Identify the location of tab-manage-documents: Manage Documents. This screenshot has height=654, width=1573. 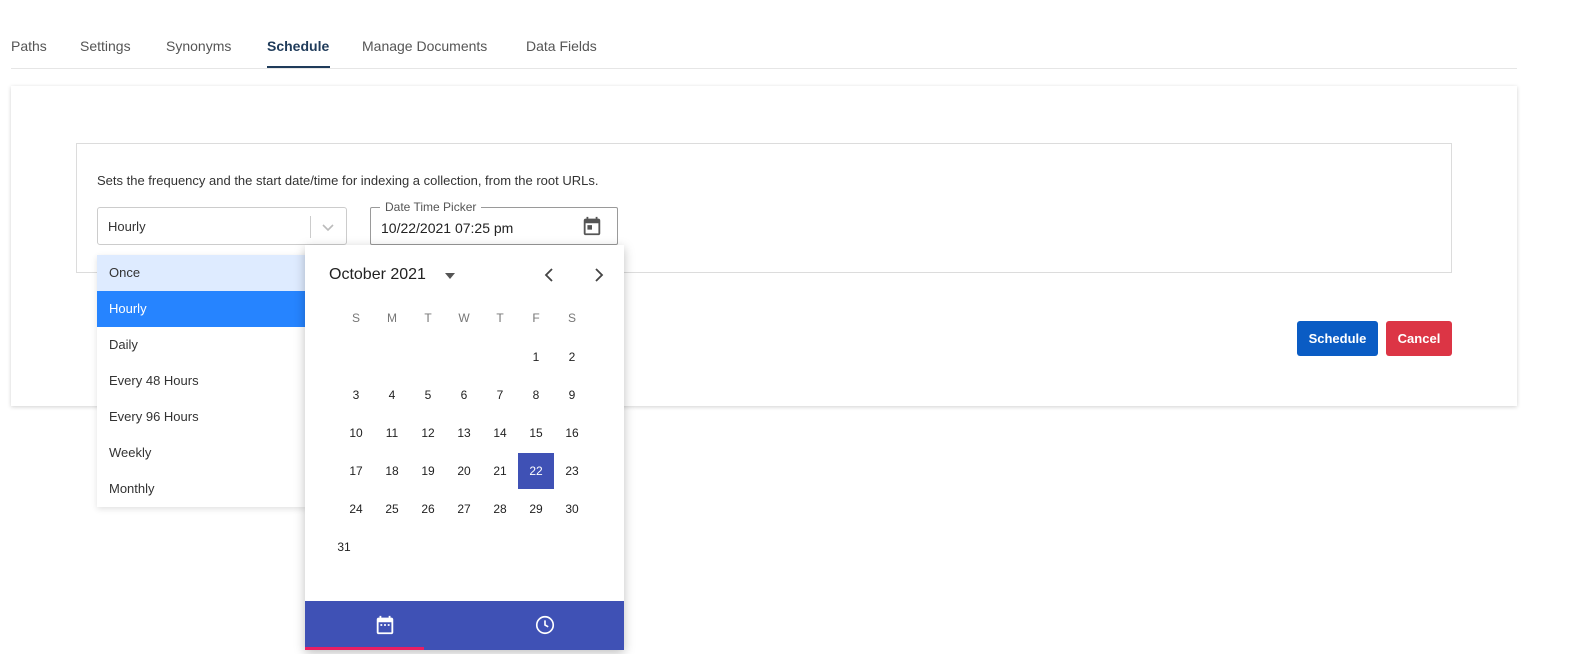
(424, 46).